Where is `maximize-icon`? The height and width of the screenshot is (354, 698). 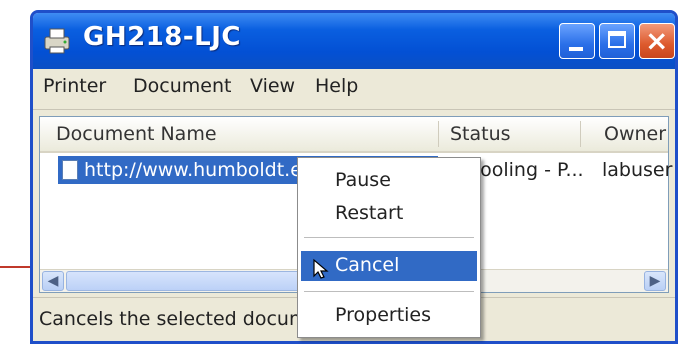
maximize-icon is located at coordinates (617, 39).